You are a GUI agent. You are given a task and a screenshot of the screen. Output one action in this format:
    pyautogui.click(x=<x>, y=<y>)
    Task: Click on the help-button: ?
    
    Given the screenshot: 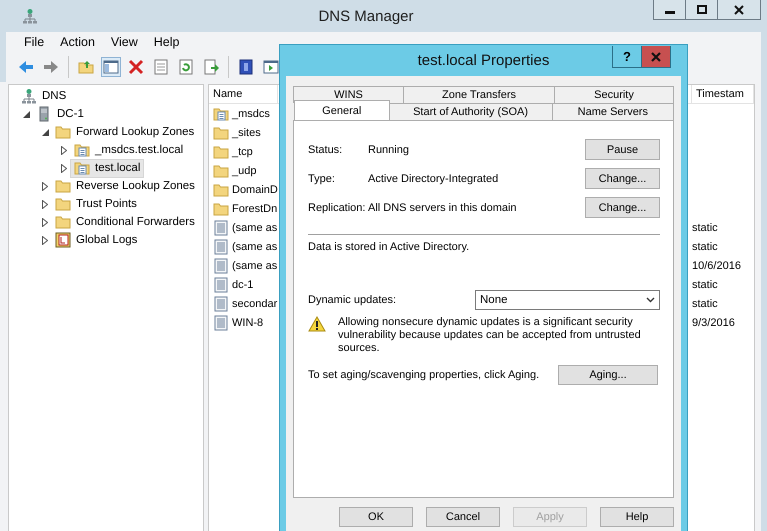 What is the action you would take?
    pyautogui.click(x=627, y=57)
    